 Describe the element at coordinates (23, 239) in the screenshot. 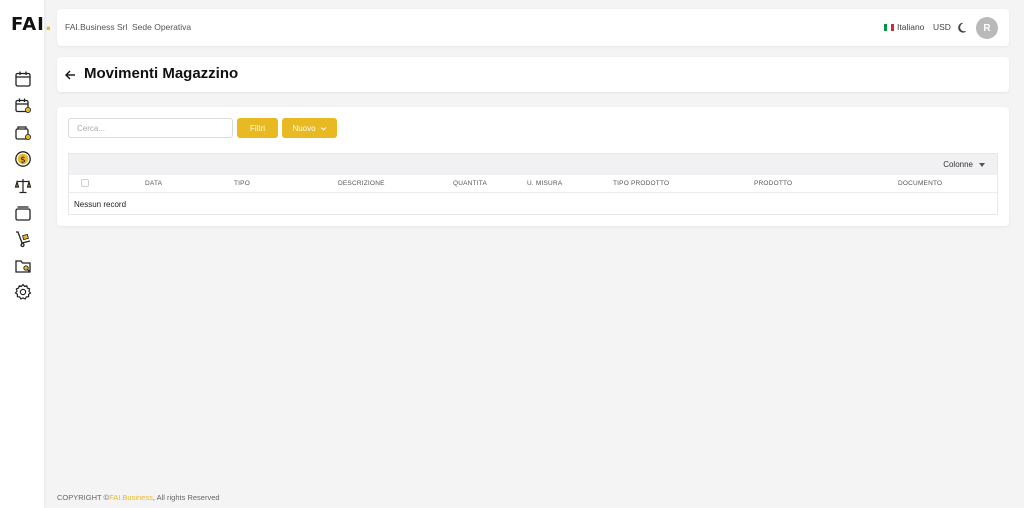

I see `hand-truck-icon` at that location.